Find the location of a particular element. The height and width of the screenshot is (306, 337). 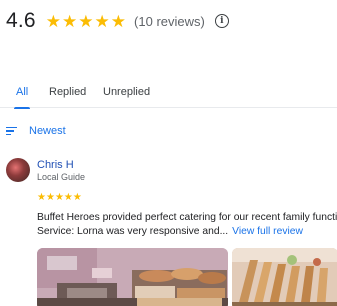

average-rating-stars: ★ ★ ★ ★ ★ is located at coordinates (86, 21).